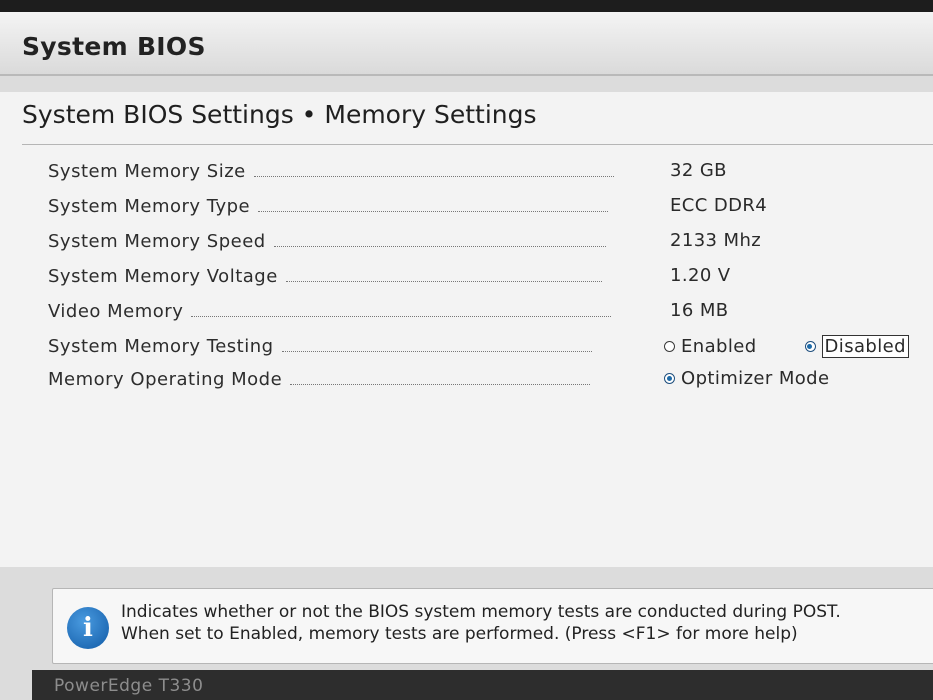 The width and height of the screenshot is (933, 700). What do you see at coordinates (716, 240) in the screenshot?
I see `setting-value: 2133 Mhz` at bounding box center [716, 240].